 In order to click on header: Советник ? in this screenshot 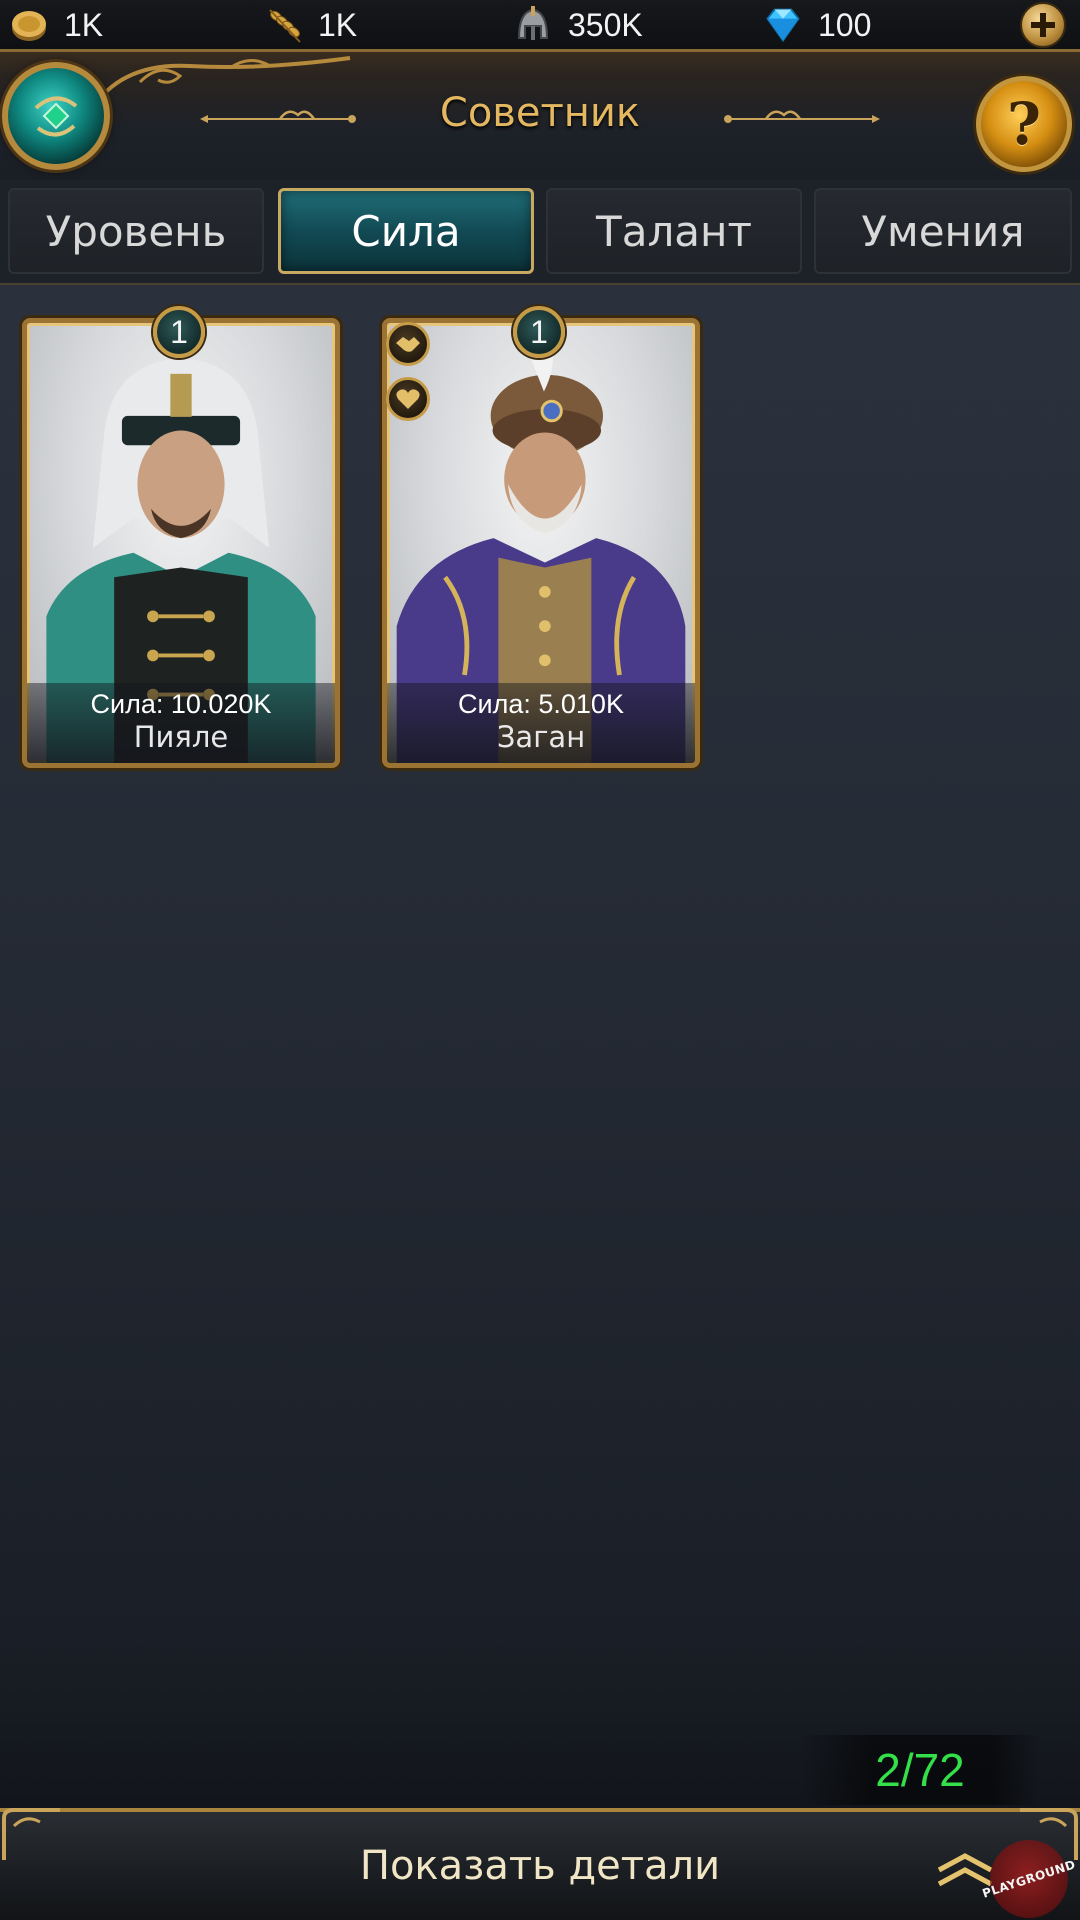, I will do `click(540, 116)`.